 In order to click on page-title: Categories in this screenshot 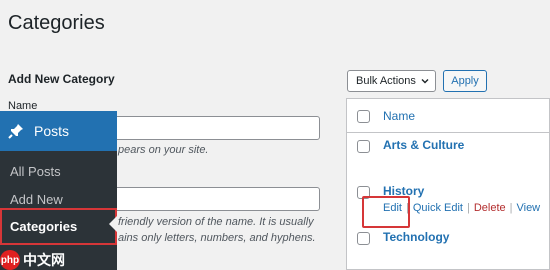, I will do `click(56, 23)`.